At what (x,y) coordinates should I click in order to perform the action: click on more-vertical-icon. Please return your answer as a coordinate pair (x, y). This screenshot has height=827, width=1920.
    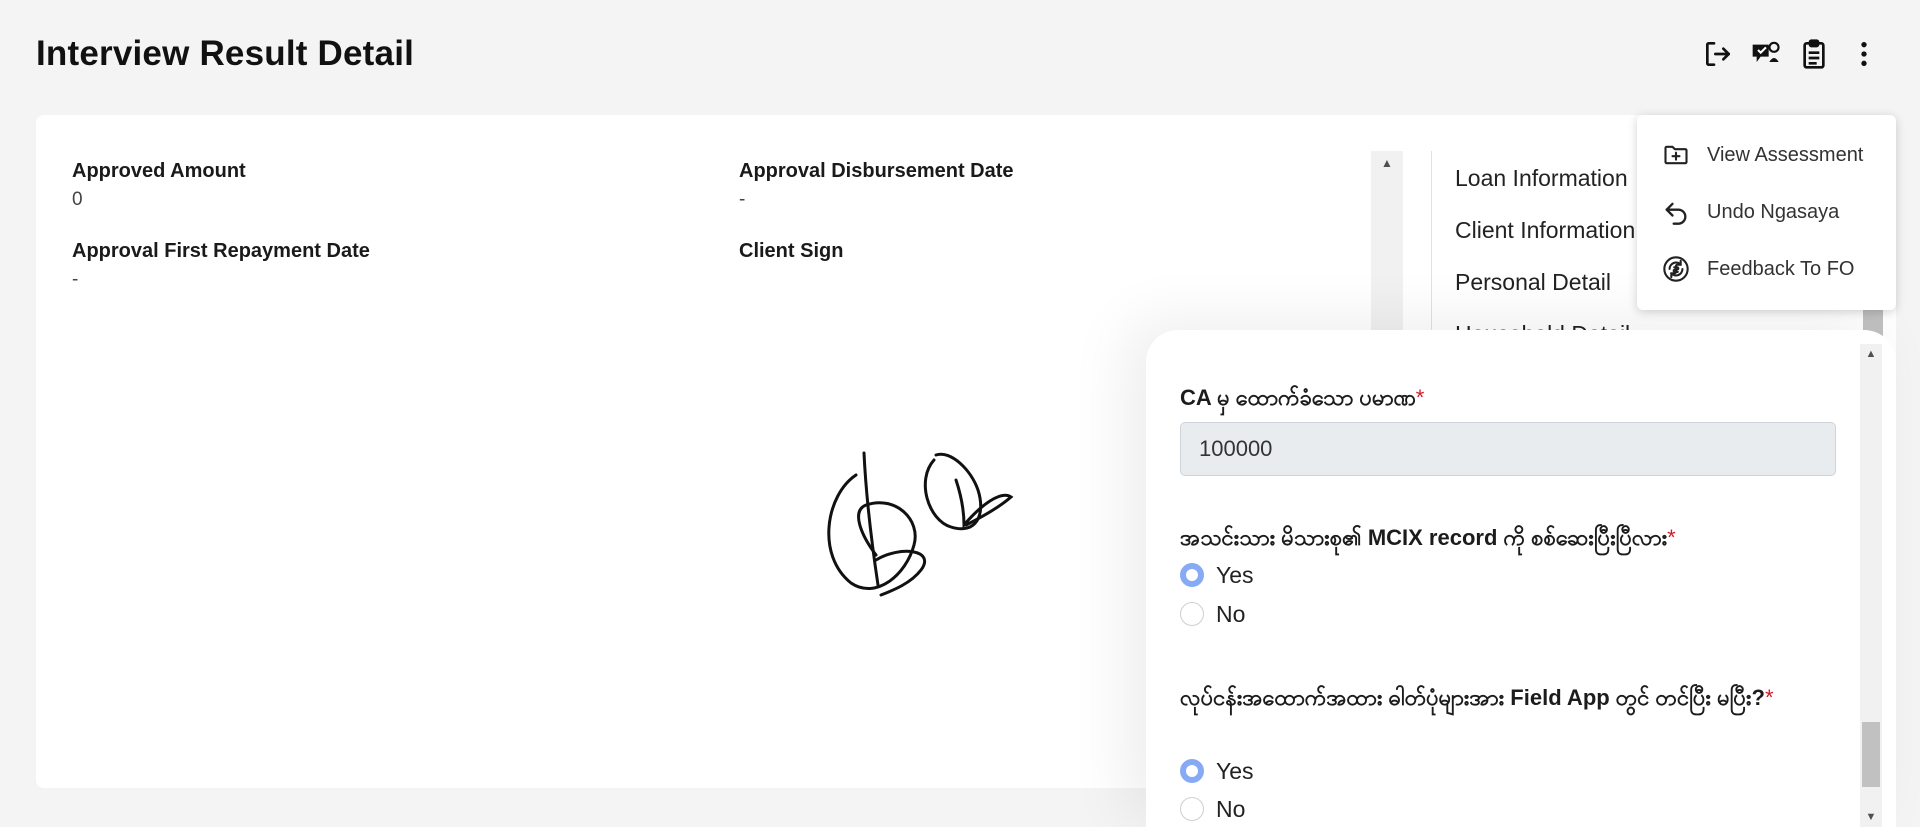
    Looking at the image, I should click on (1864, 54).